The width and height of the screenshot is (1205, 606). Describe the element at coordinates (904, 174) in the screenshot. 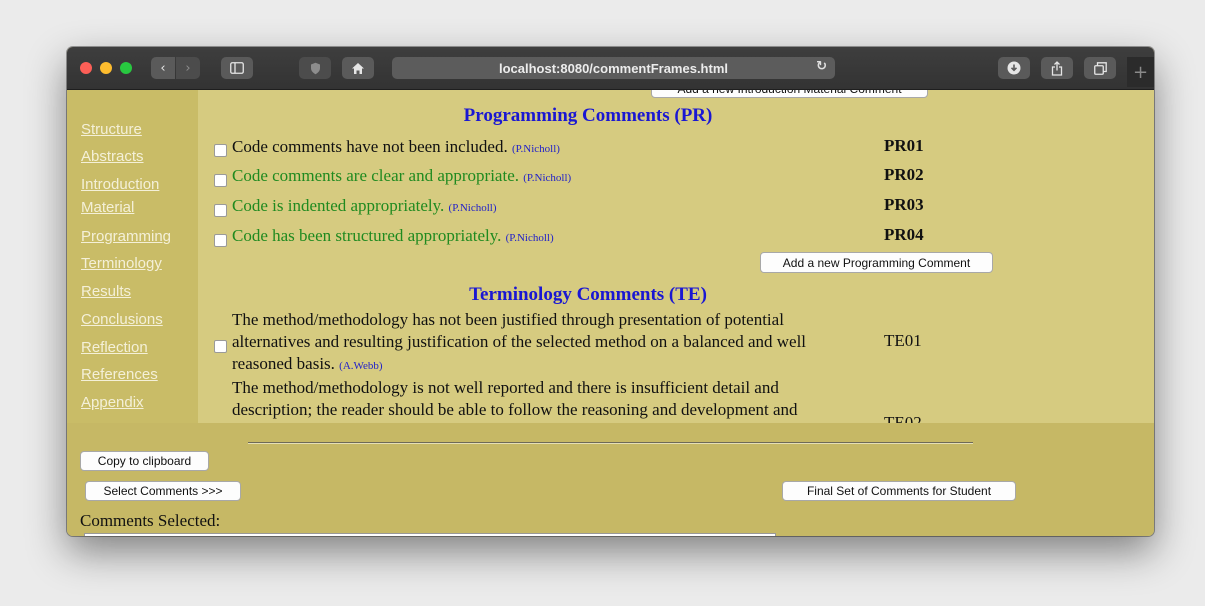

I see `comment-code: PR02` at that location.